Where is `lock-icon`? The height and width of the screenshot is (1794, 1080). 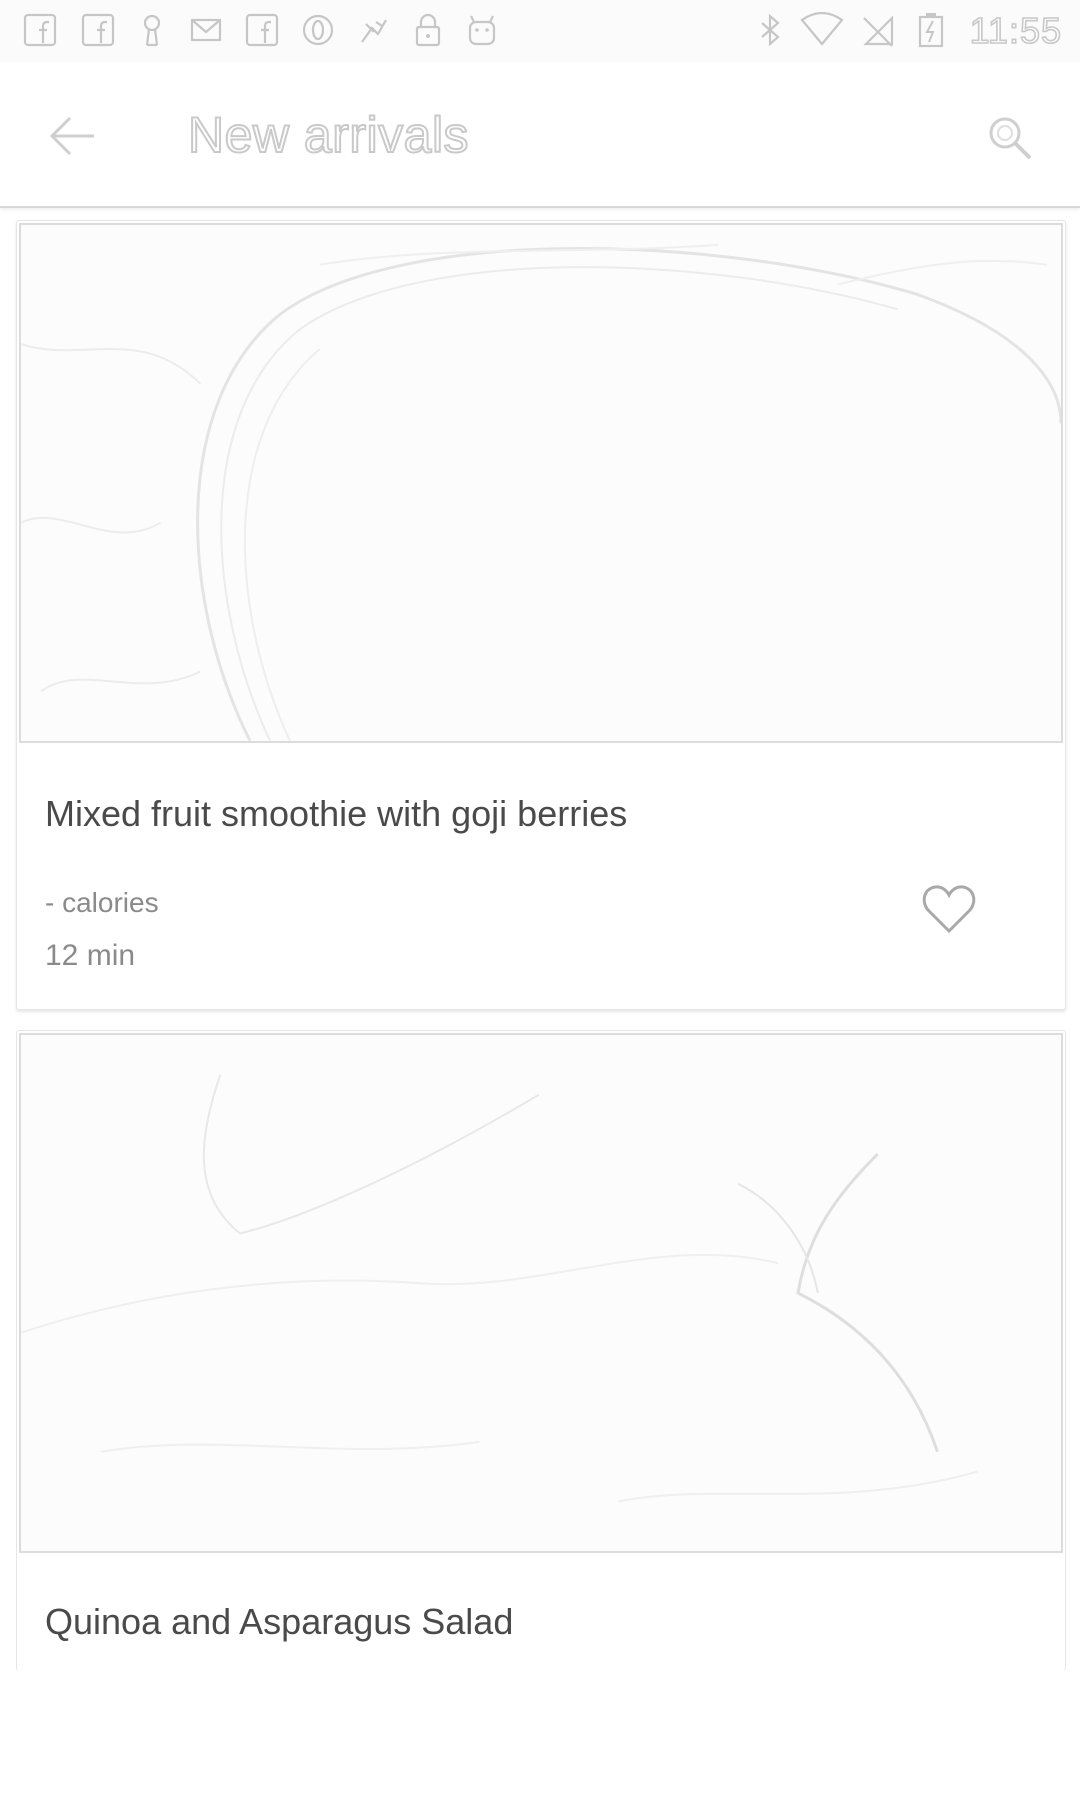 lock-icon is located at coordinates (428, 30).